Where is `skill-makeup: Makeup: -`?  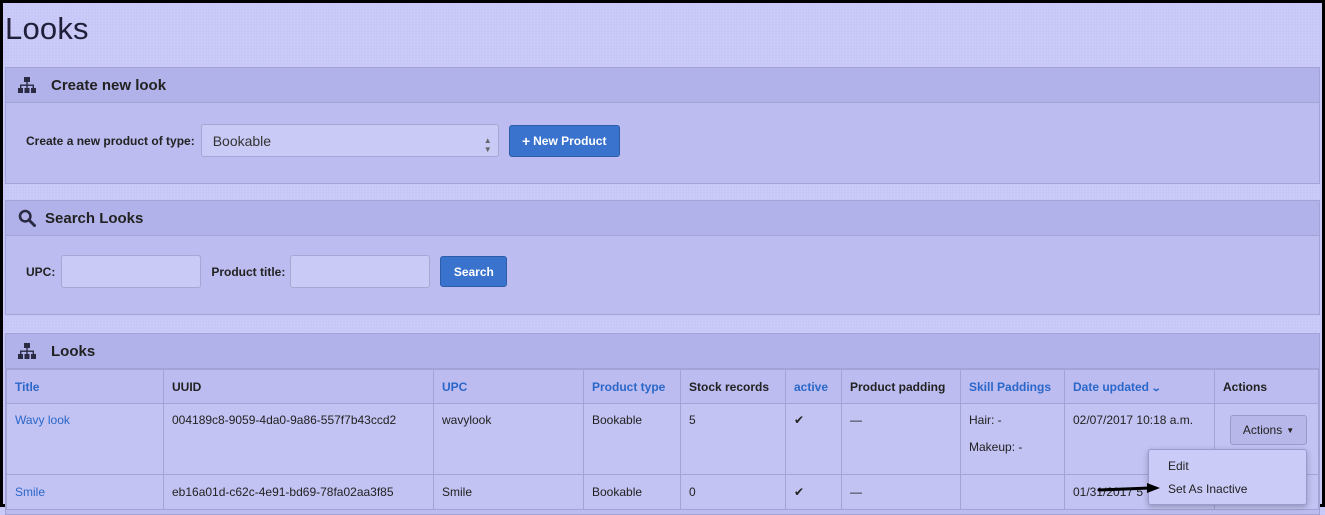
skill-makeup: Makeup: - is located at coordinates (996, 447).